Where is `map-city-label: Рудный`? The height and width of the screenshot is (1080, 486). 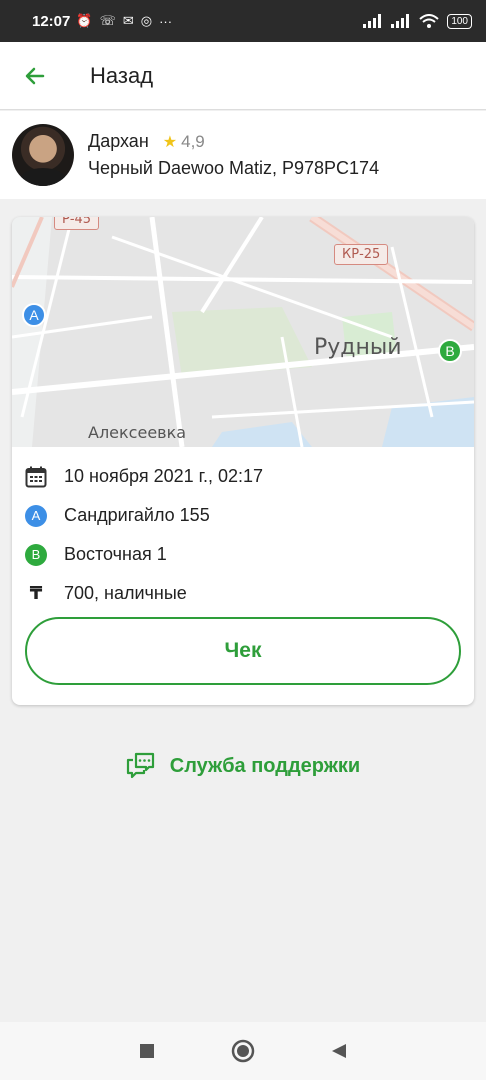
map-city-label: Рудный is located at coordinates (358, 347).